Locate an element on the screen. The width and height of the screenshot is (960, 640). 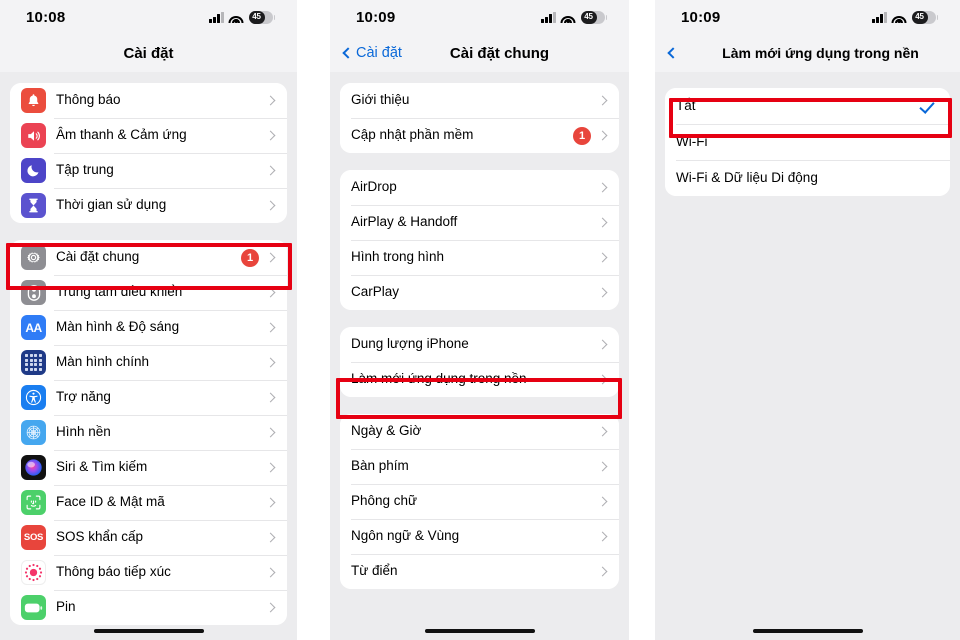
chevron-left-icon is located at coordinates (348, 53).